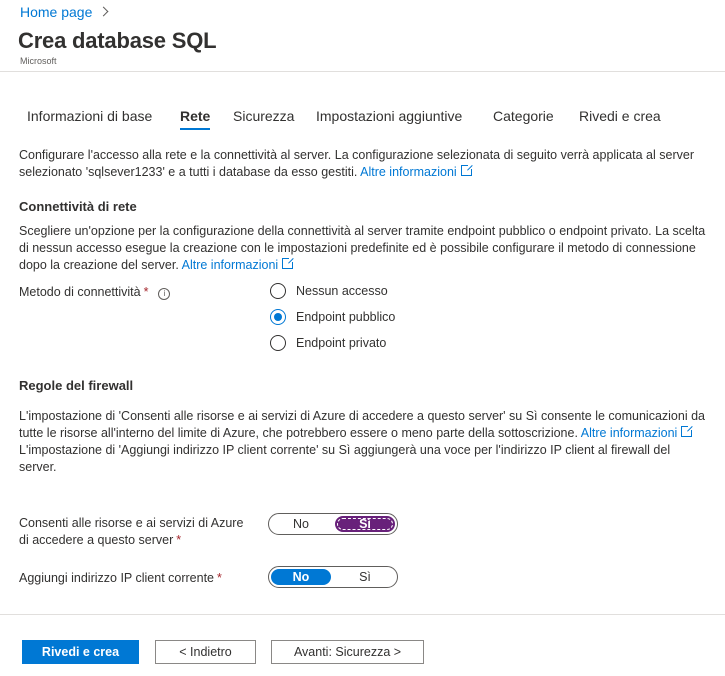 Image resolution: width=725 pixels, height=676 pixels. I want to click on add-client-ip-label-text: Aggiungi indirizzo IP client corrente, so click(117, 578).